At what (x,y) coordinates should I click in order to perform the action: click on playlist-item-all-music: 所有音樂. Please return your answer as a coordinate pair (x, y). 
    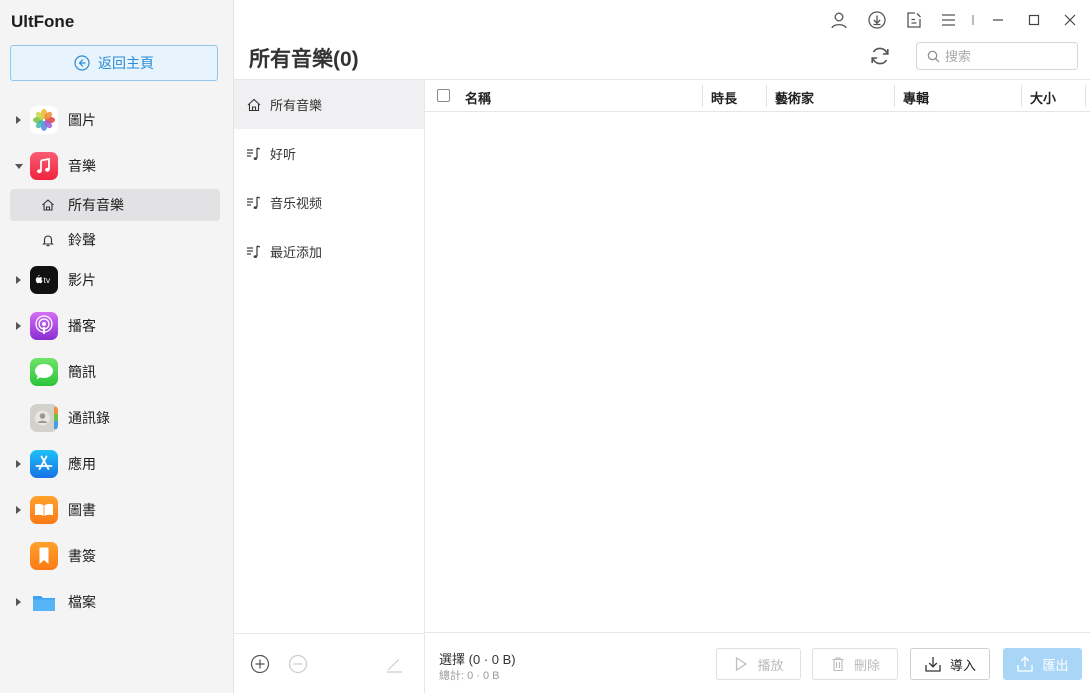
    Looking at the image, I should click on (329, 104).